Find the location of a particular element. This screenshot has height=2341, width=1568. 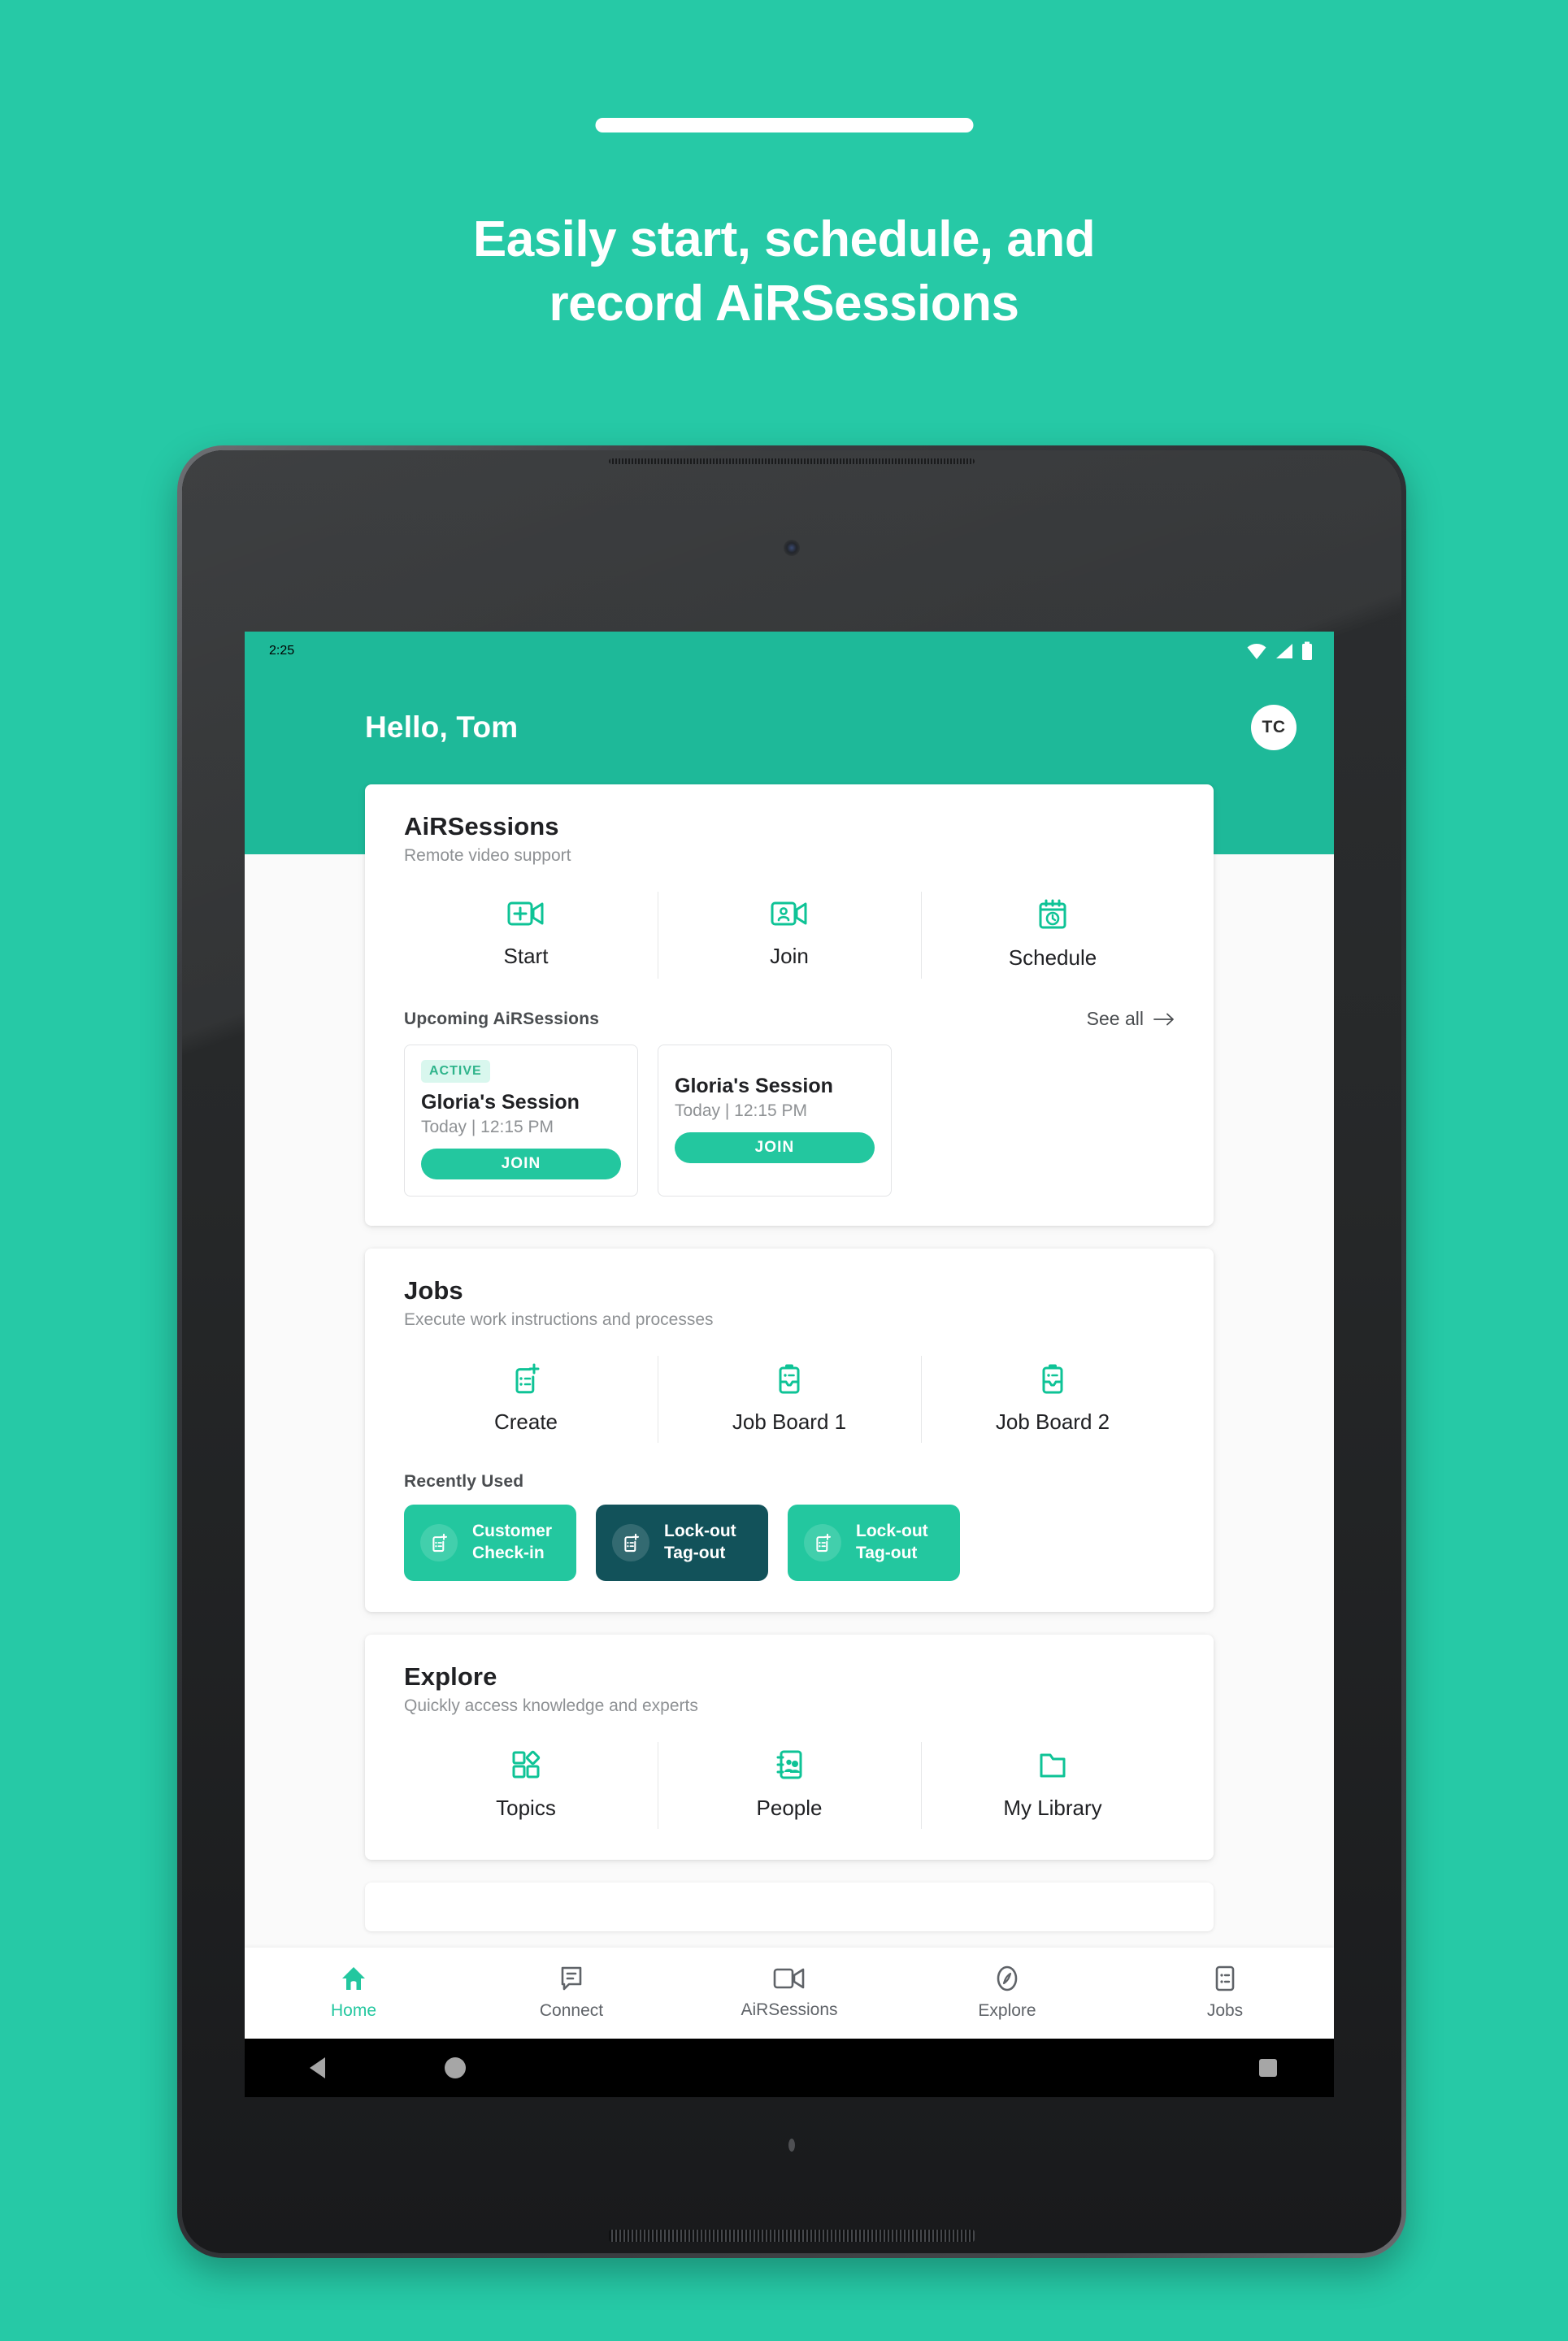

battery-icon is located at coordinates (1307, 650).